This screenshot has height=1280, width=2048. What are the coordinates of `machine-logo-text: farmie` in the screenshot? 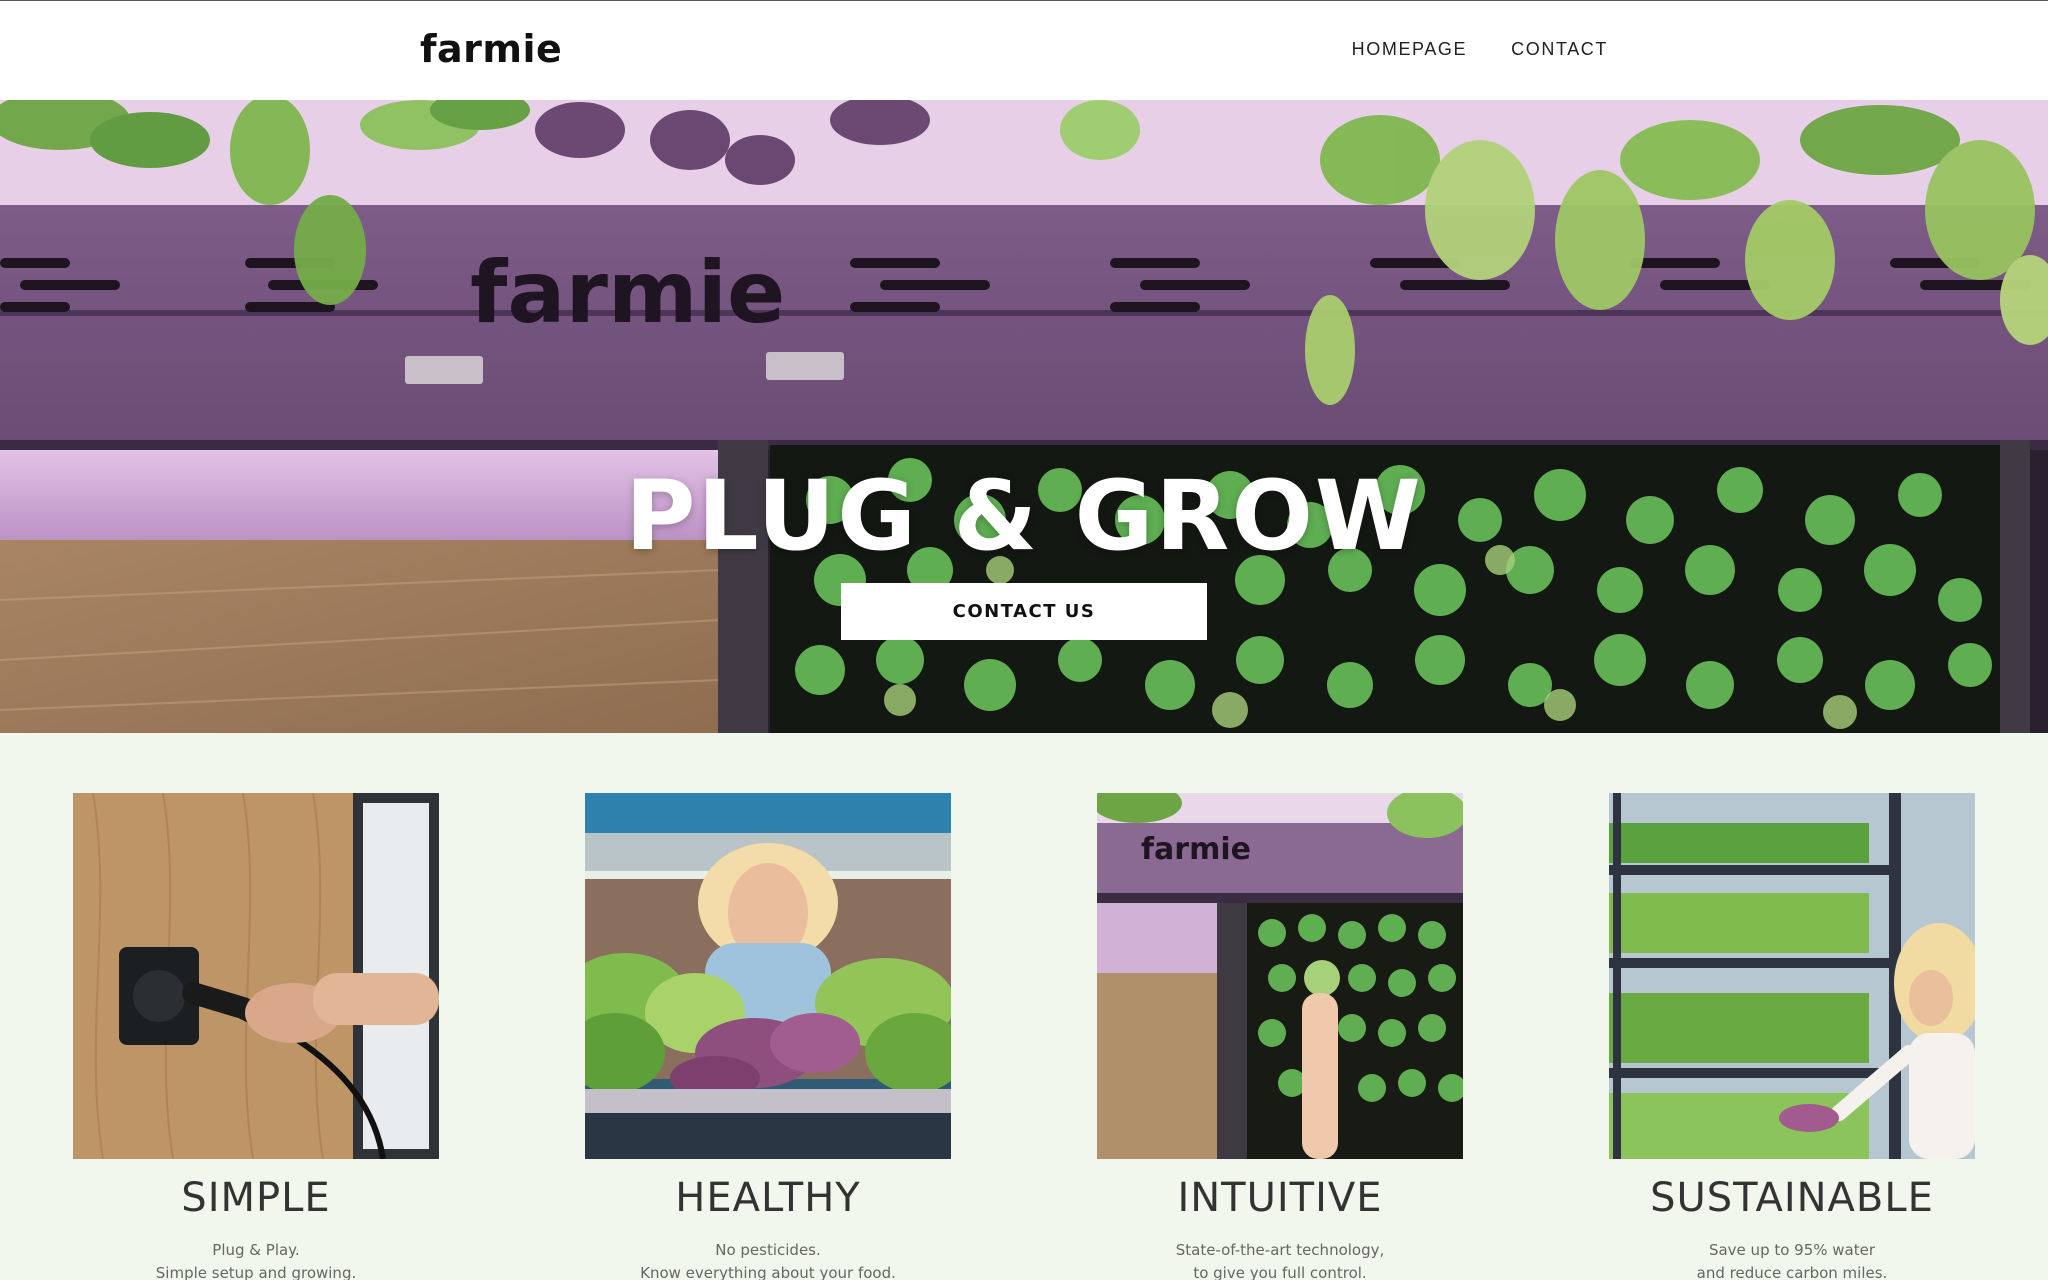 It's located at (627, 293).